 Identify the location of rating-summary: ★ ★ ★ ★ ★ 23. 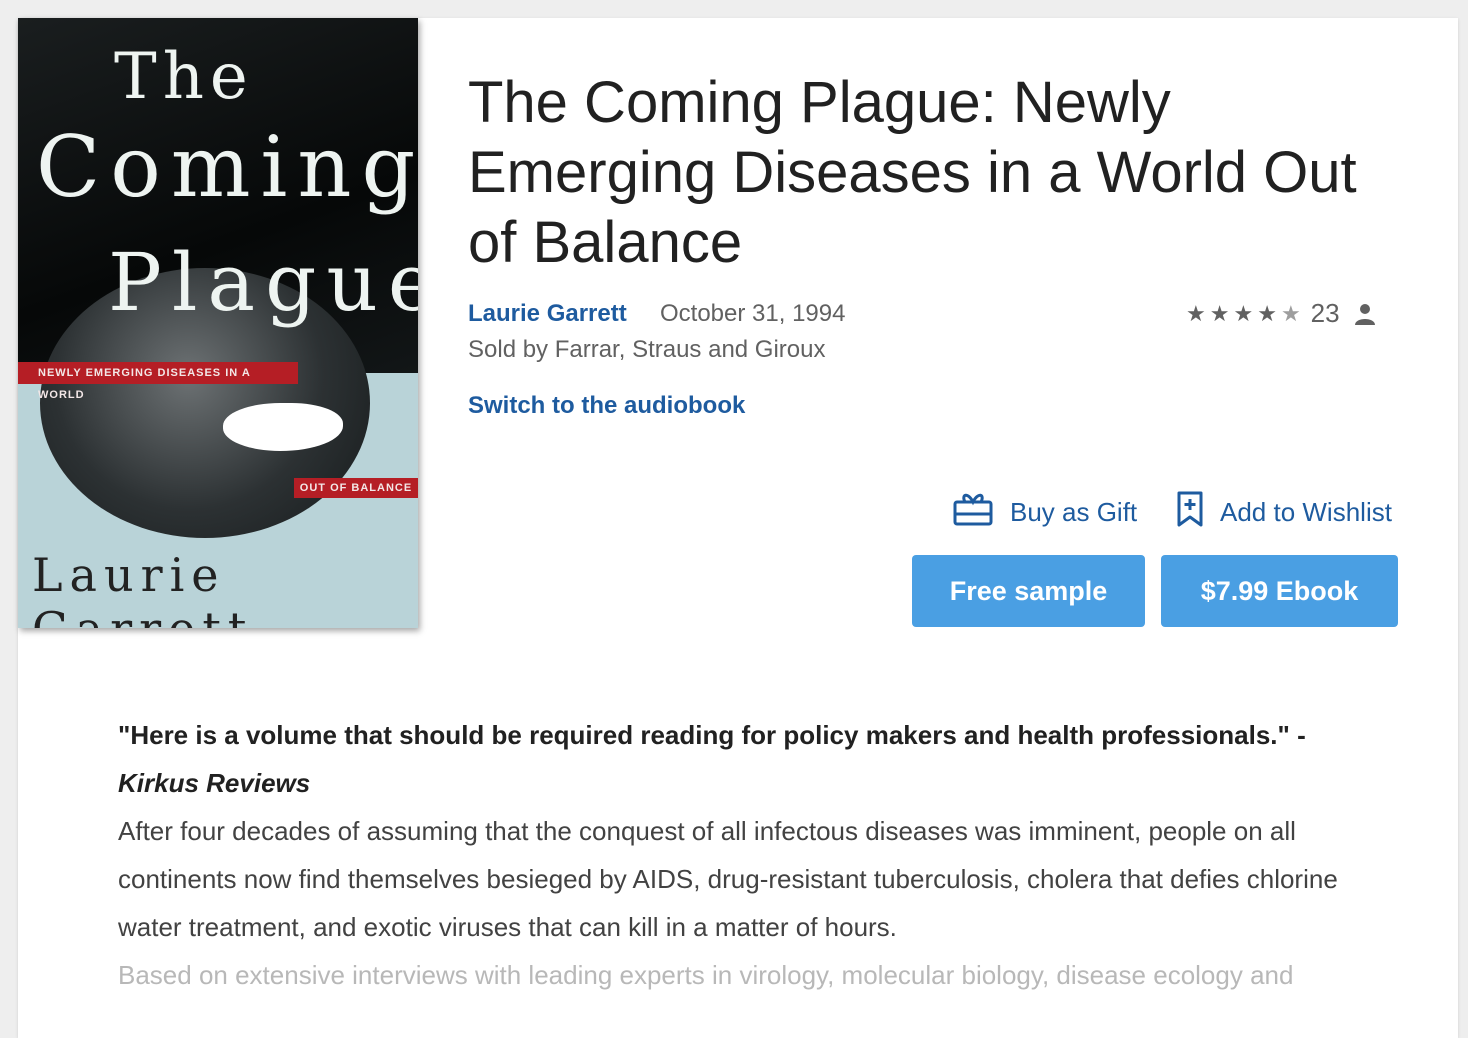
(1281, 313).